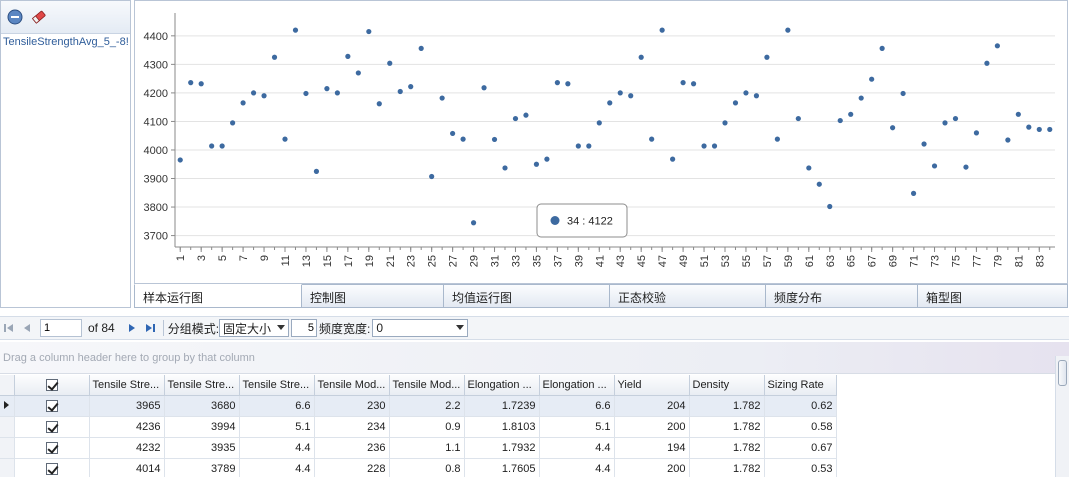 This screenshot has width=1069, height=477. Describe the element at coordinates (127, 448) in the screenshot. I see `table-cell: 4232` at that location.